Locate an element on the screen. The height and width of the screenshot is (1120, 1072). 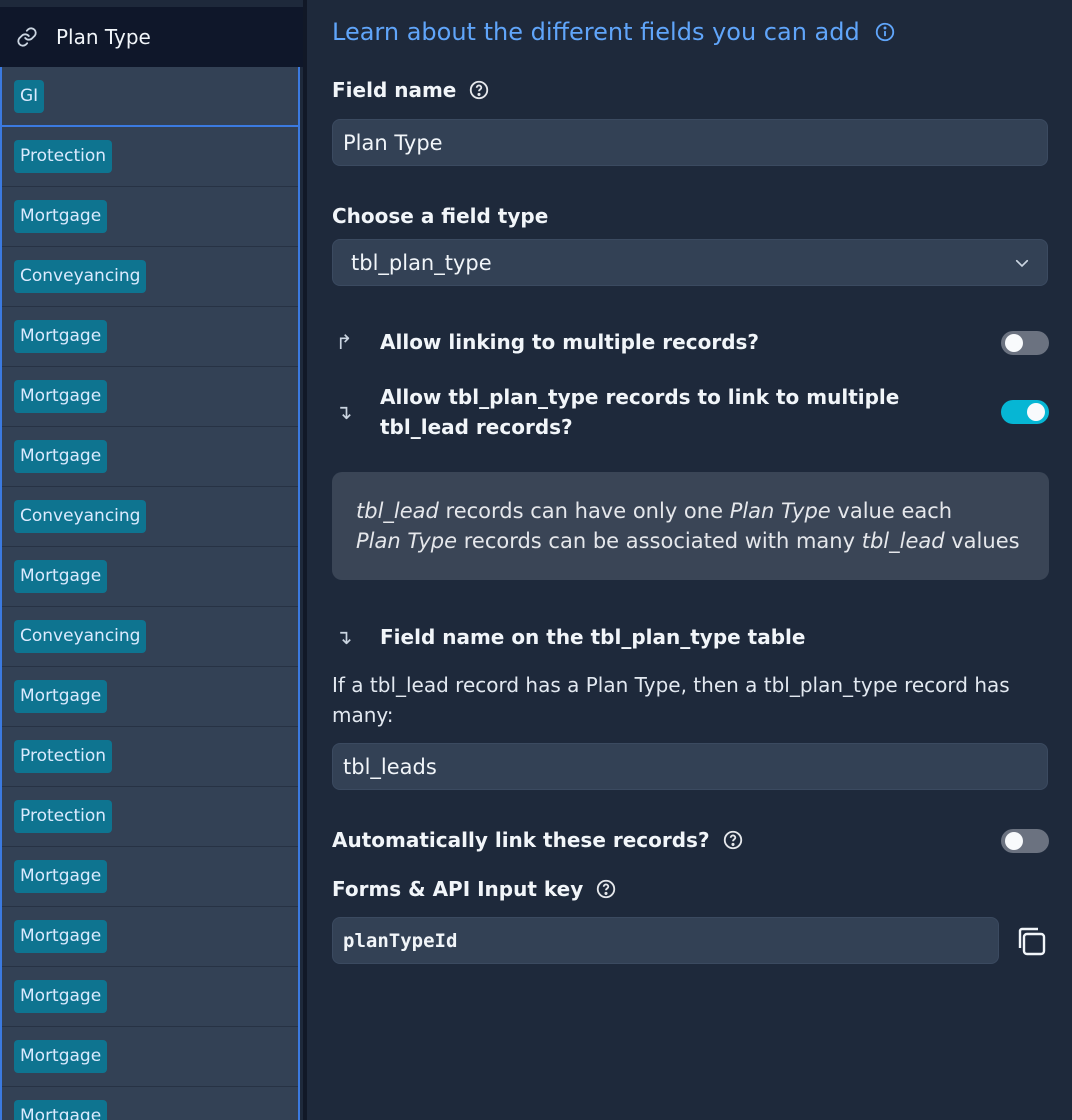
chevron-down-icon is located at coordinates (1022, 263).